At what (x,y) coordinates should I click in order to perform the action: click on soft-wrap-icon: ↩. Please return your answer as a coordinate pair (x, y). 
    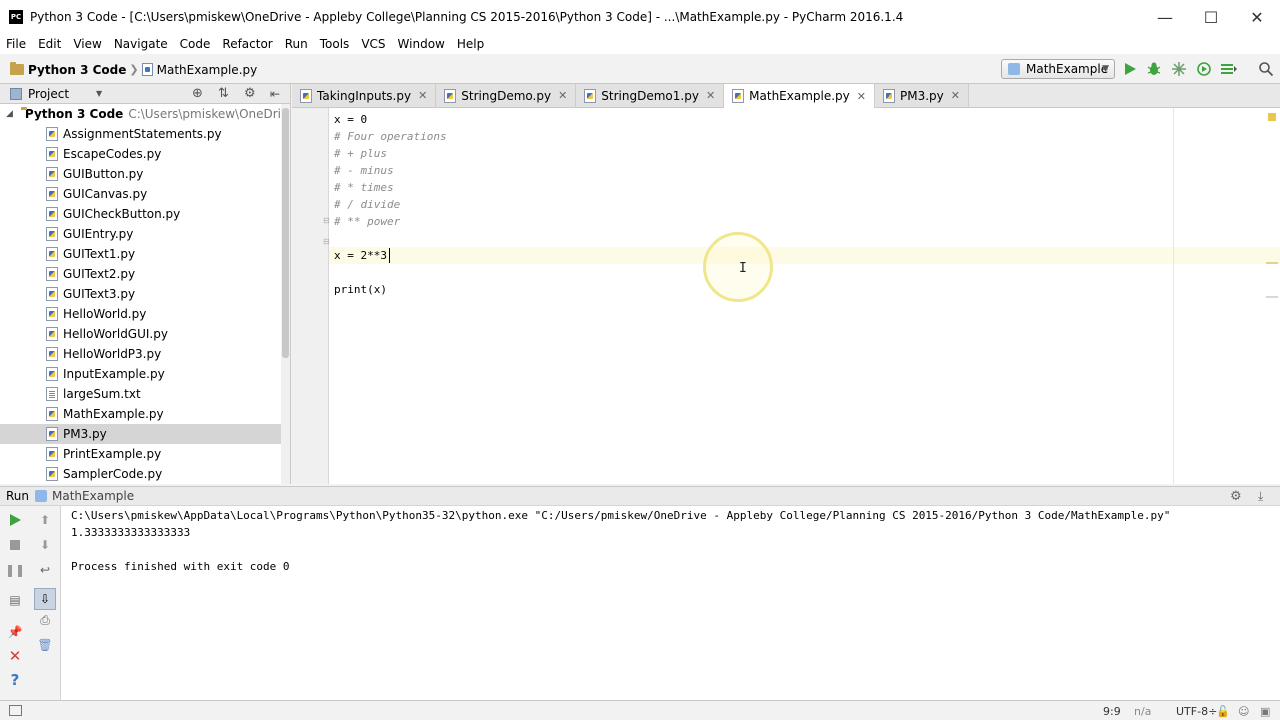
    Looking at the image, I should click on (45, 570).